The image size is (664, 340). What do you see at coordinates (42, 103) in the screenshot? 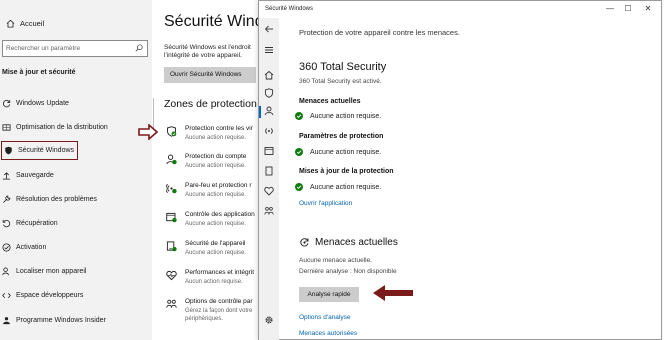
I see `sidebar-item-label: Windows Update` at bounding box center [42, 103].